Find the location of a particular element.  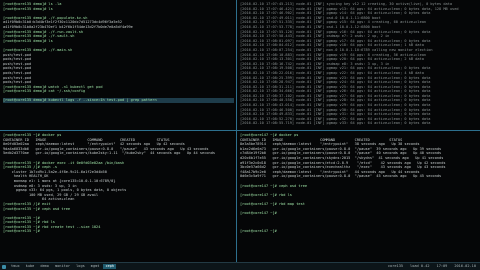

tmux-window-tab: mgmt is located at coordinates (95, 266).